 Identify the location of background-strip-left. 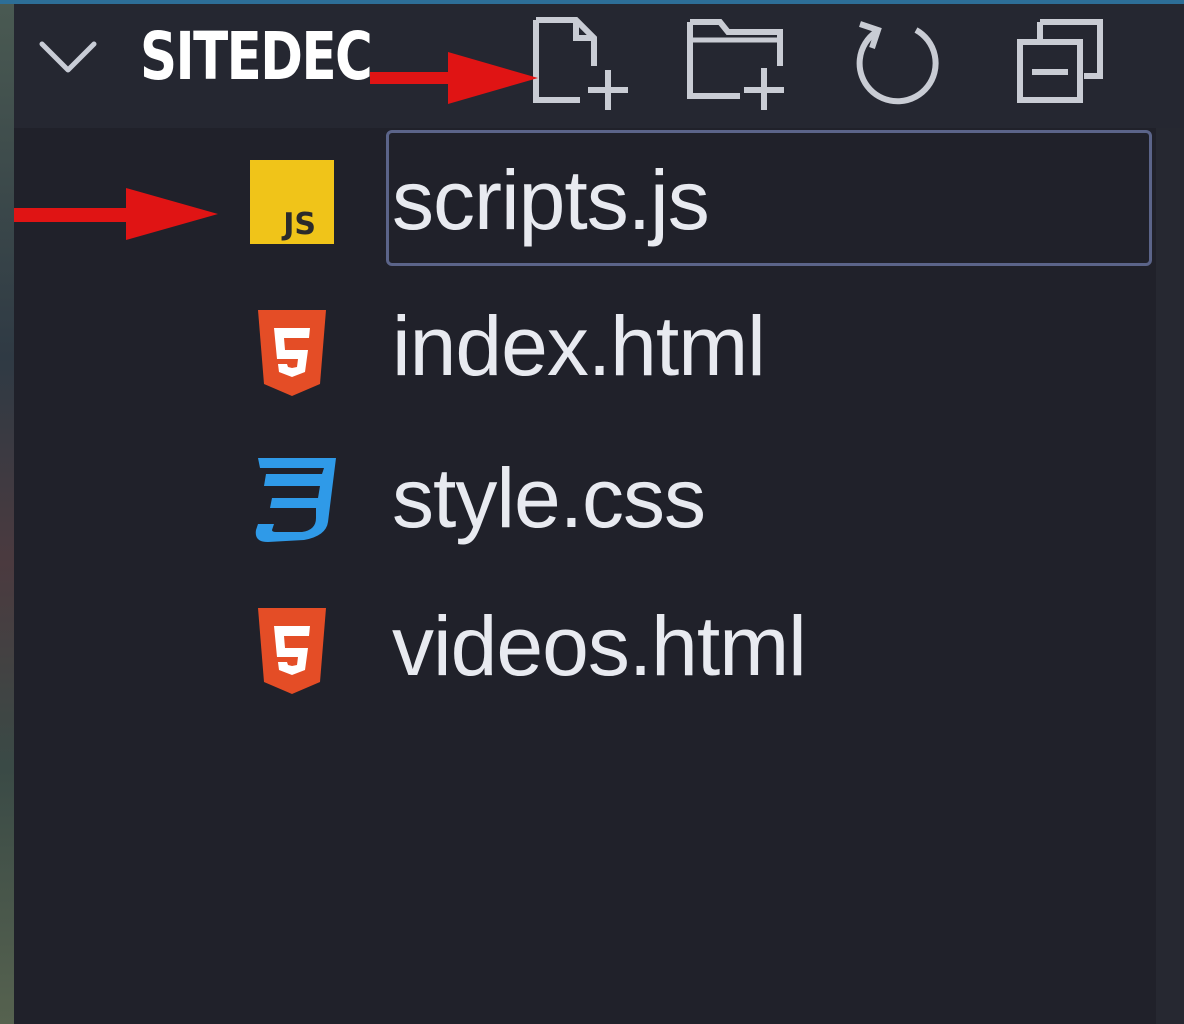
(7, 512).